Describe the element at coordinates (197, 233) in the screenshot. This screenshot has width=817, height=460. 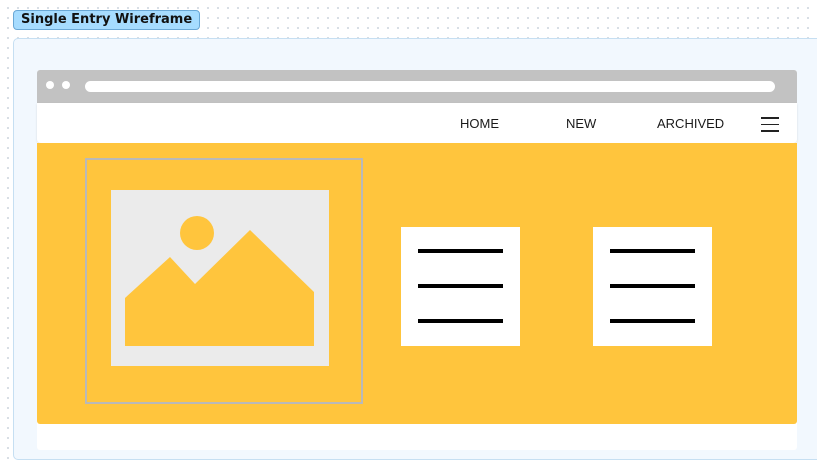
I see `sun-icon` at that location.